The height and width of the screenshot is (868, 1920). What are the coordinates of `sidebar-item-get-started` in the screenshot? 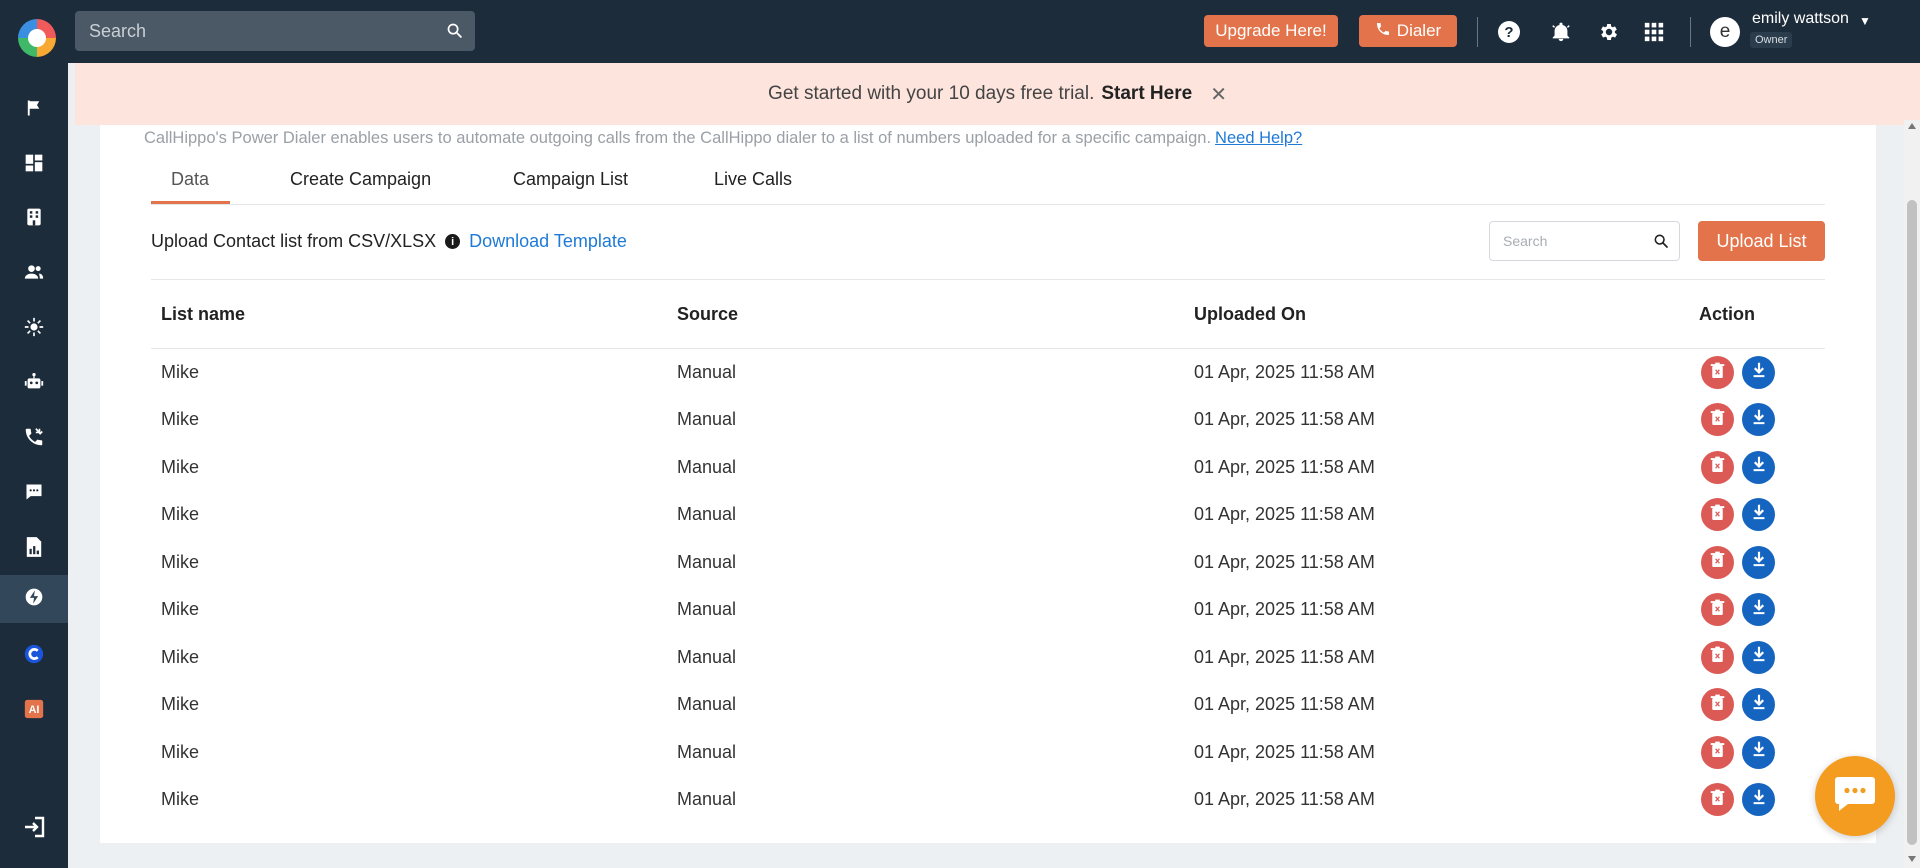 It's located at (34, 110).